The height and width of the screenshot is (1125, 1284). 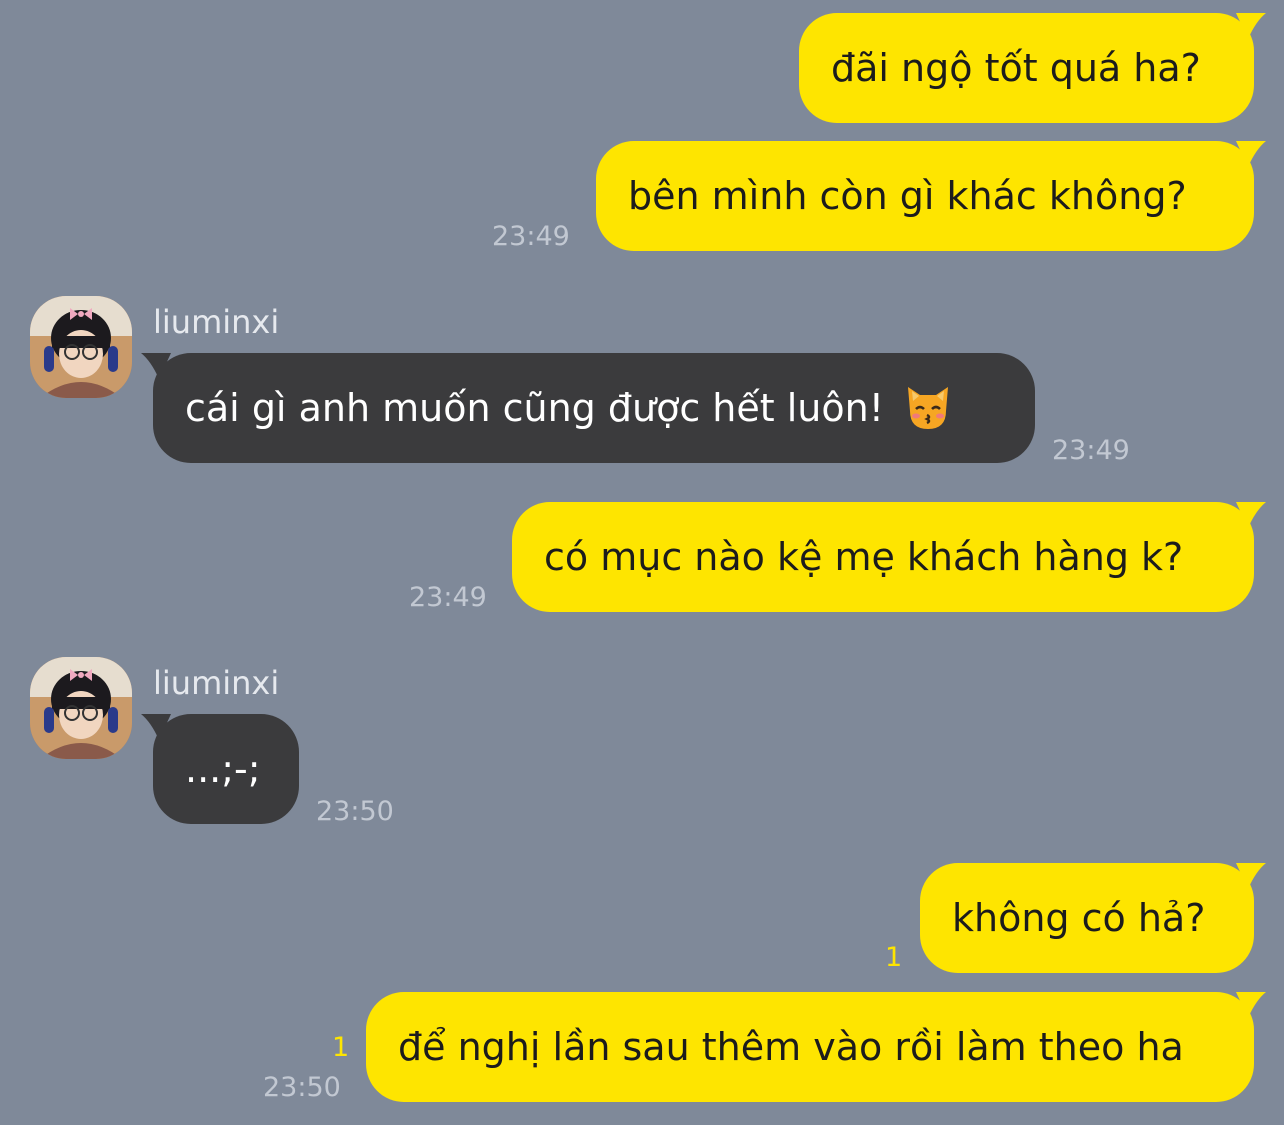 I want to click on outgoing-message-bubble: bên mình còn gì khác không?, so click(x=931, y=196).